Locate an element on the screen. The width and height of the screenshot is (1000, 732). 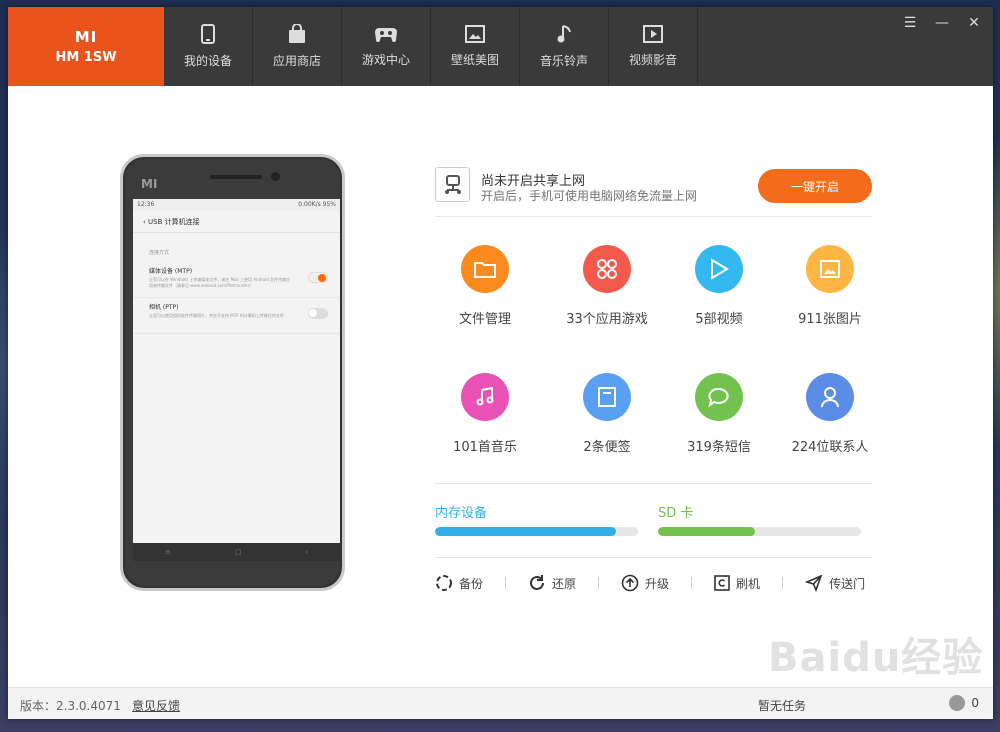
restore-button: 还原 is located at coordinates (552, 583).